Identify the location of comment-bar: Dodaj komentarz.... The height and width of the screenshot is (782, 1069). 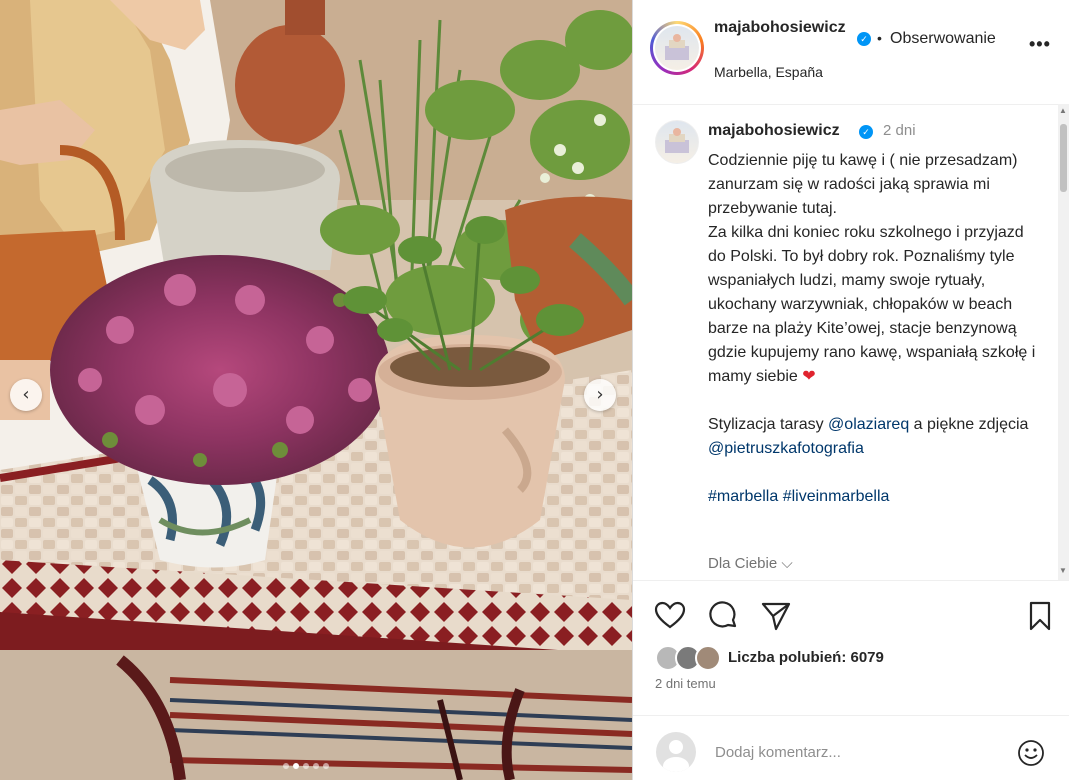
(851, 748).